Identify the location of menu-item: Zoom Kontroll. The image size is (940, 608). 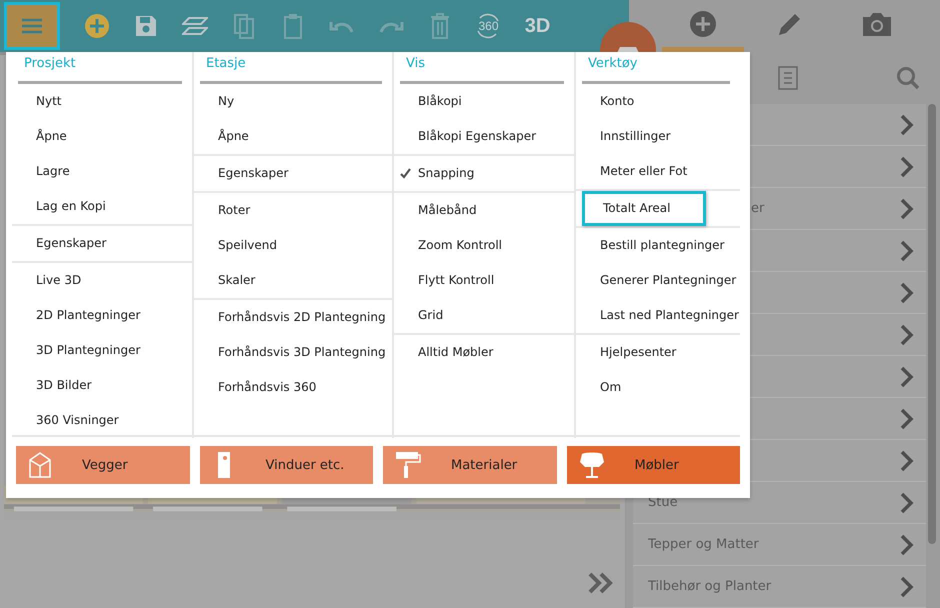
(484, 245).